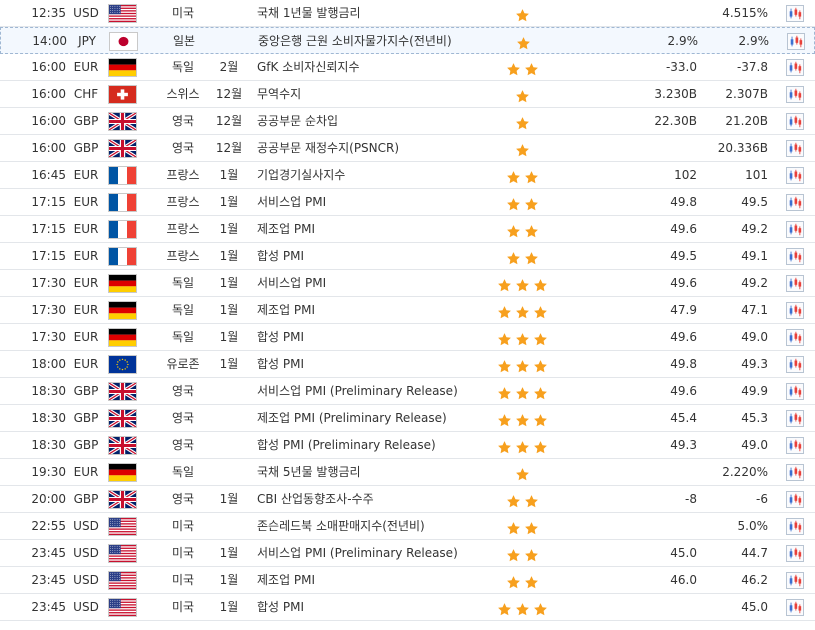 The image size is (815, 630). Describe the element at coordinates (374, 148) in the screenshot. I see `event-name-link: 공공부문 재정수지(PSNCR)` at that location.